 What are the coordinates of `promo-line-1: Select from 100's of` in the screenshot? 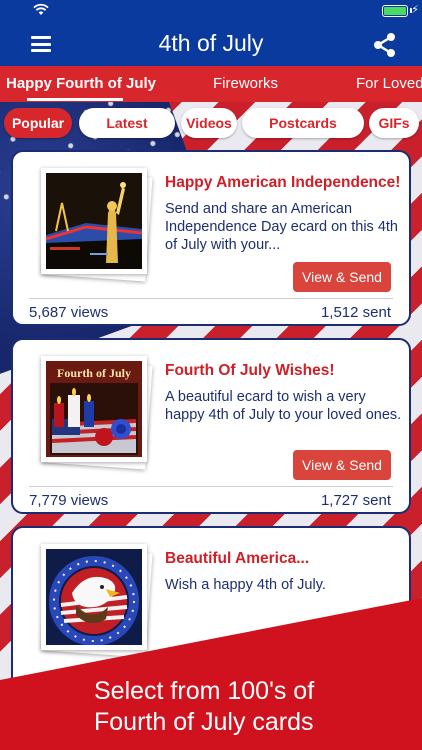 It's located at (204, 691).